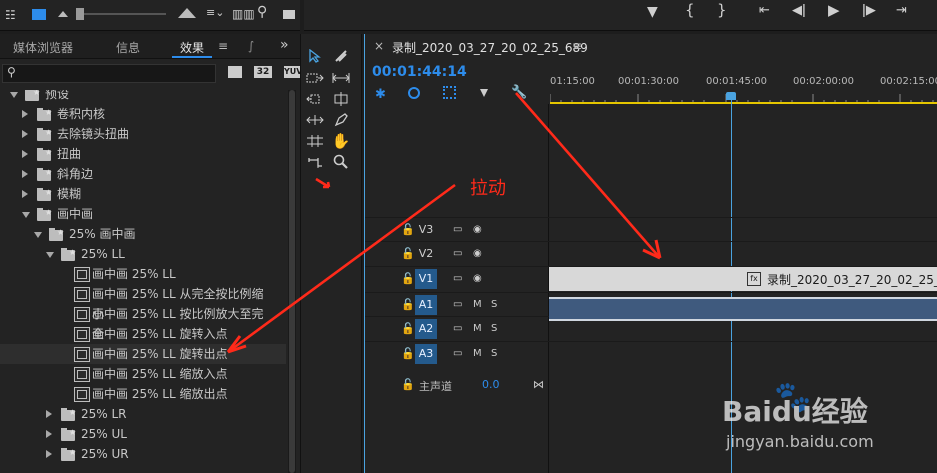 The height and width of the screenshot is (473, 937). Describe the element at coordinates (488, 188) in the screenshot. I see `annotation-label: 拉动` at that location.